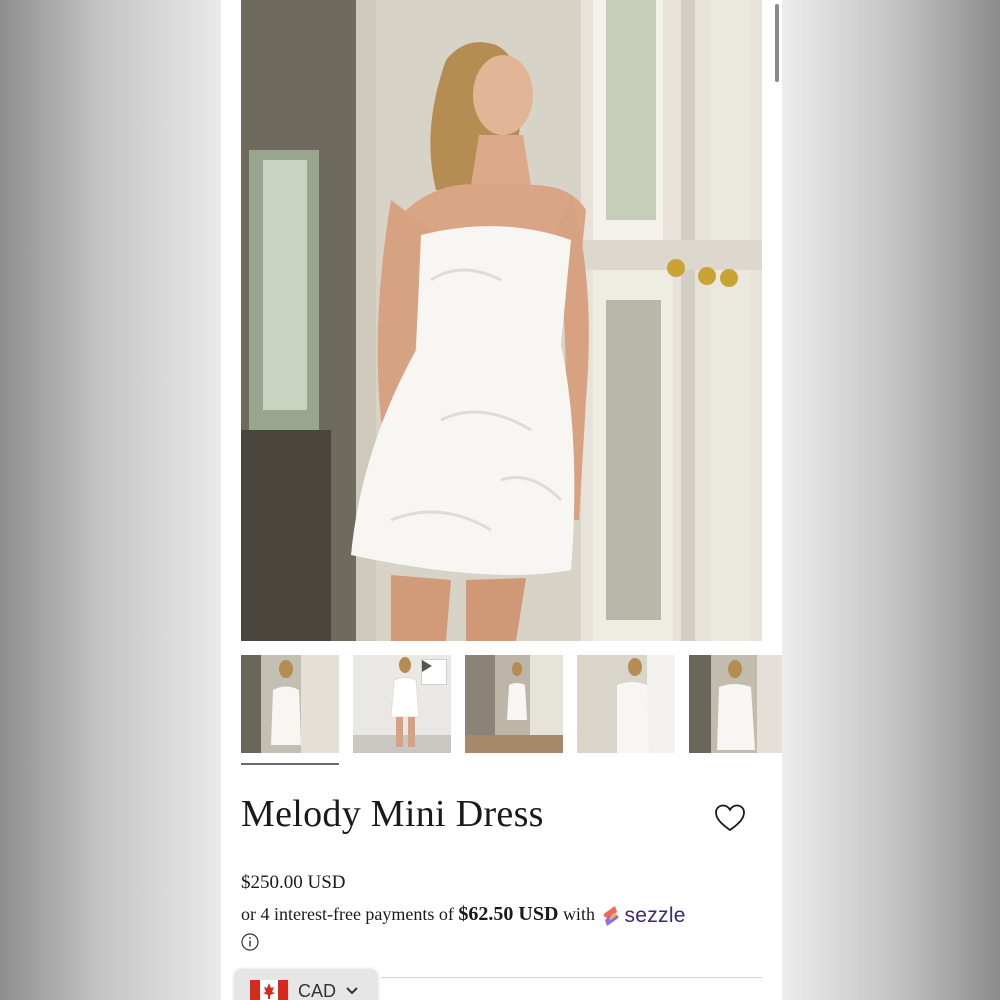 This screenshot has width=1000, height=1000. What do you see at coordinates (571, 977) in the screenshot?
I see `divider` at bounding box center [571, 977].